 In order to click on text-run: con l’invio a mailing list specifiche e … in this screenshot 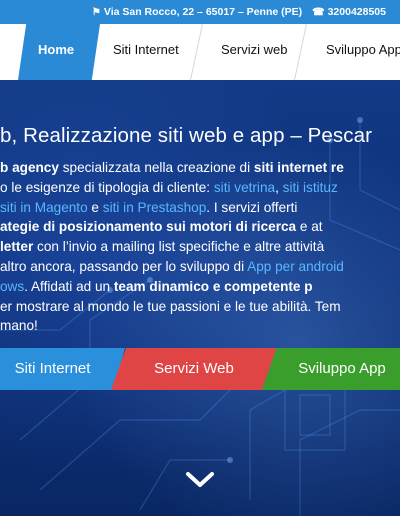, I will do `click(179, 247)`.